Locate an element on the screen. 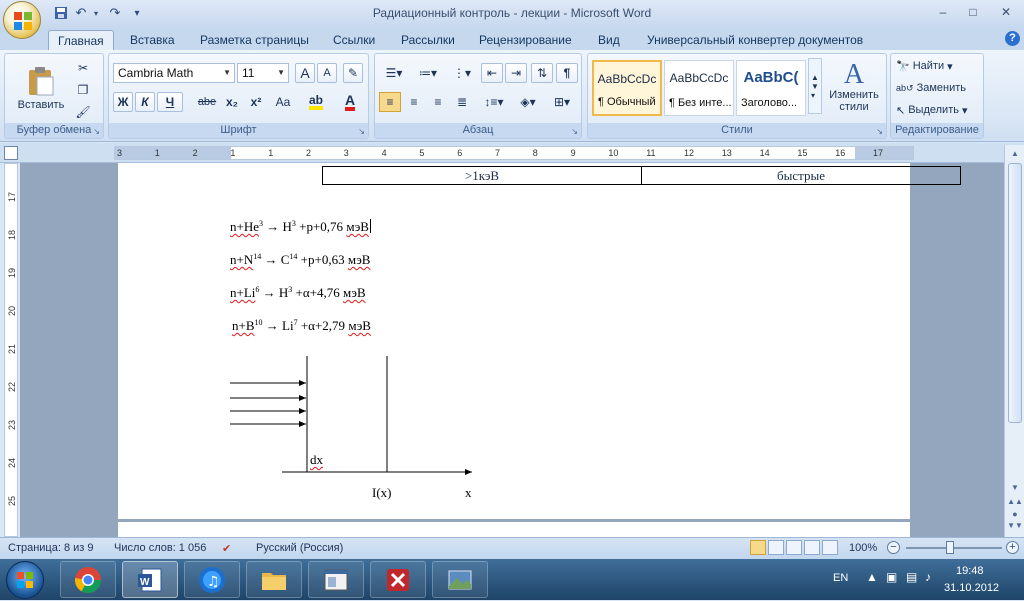 The width and height of the screenshot is (1024, 601). taskbar-explorer is located at coordinates (274, 579).